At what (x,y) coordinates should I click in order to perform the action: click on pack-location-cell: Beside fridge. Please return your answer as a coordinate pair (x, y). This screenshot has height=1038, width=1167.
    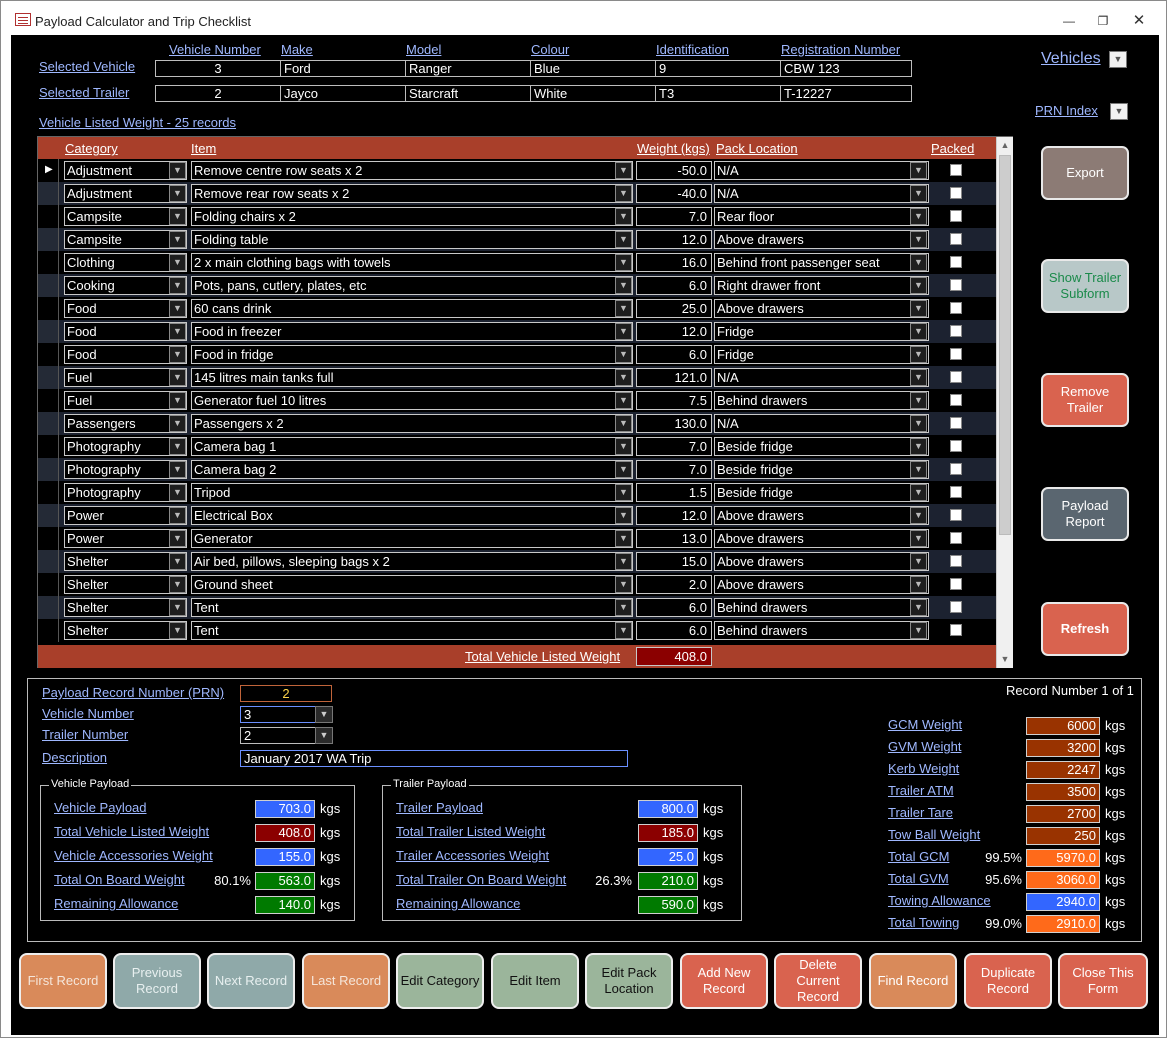
    Looking at the image, I should click on (821, 446).